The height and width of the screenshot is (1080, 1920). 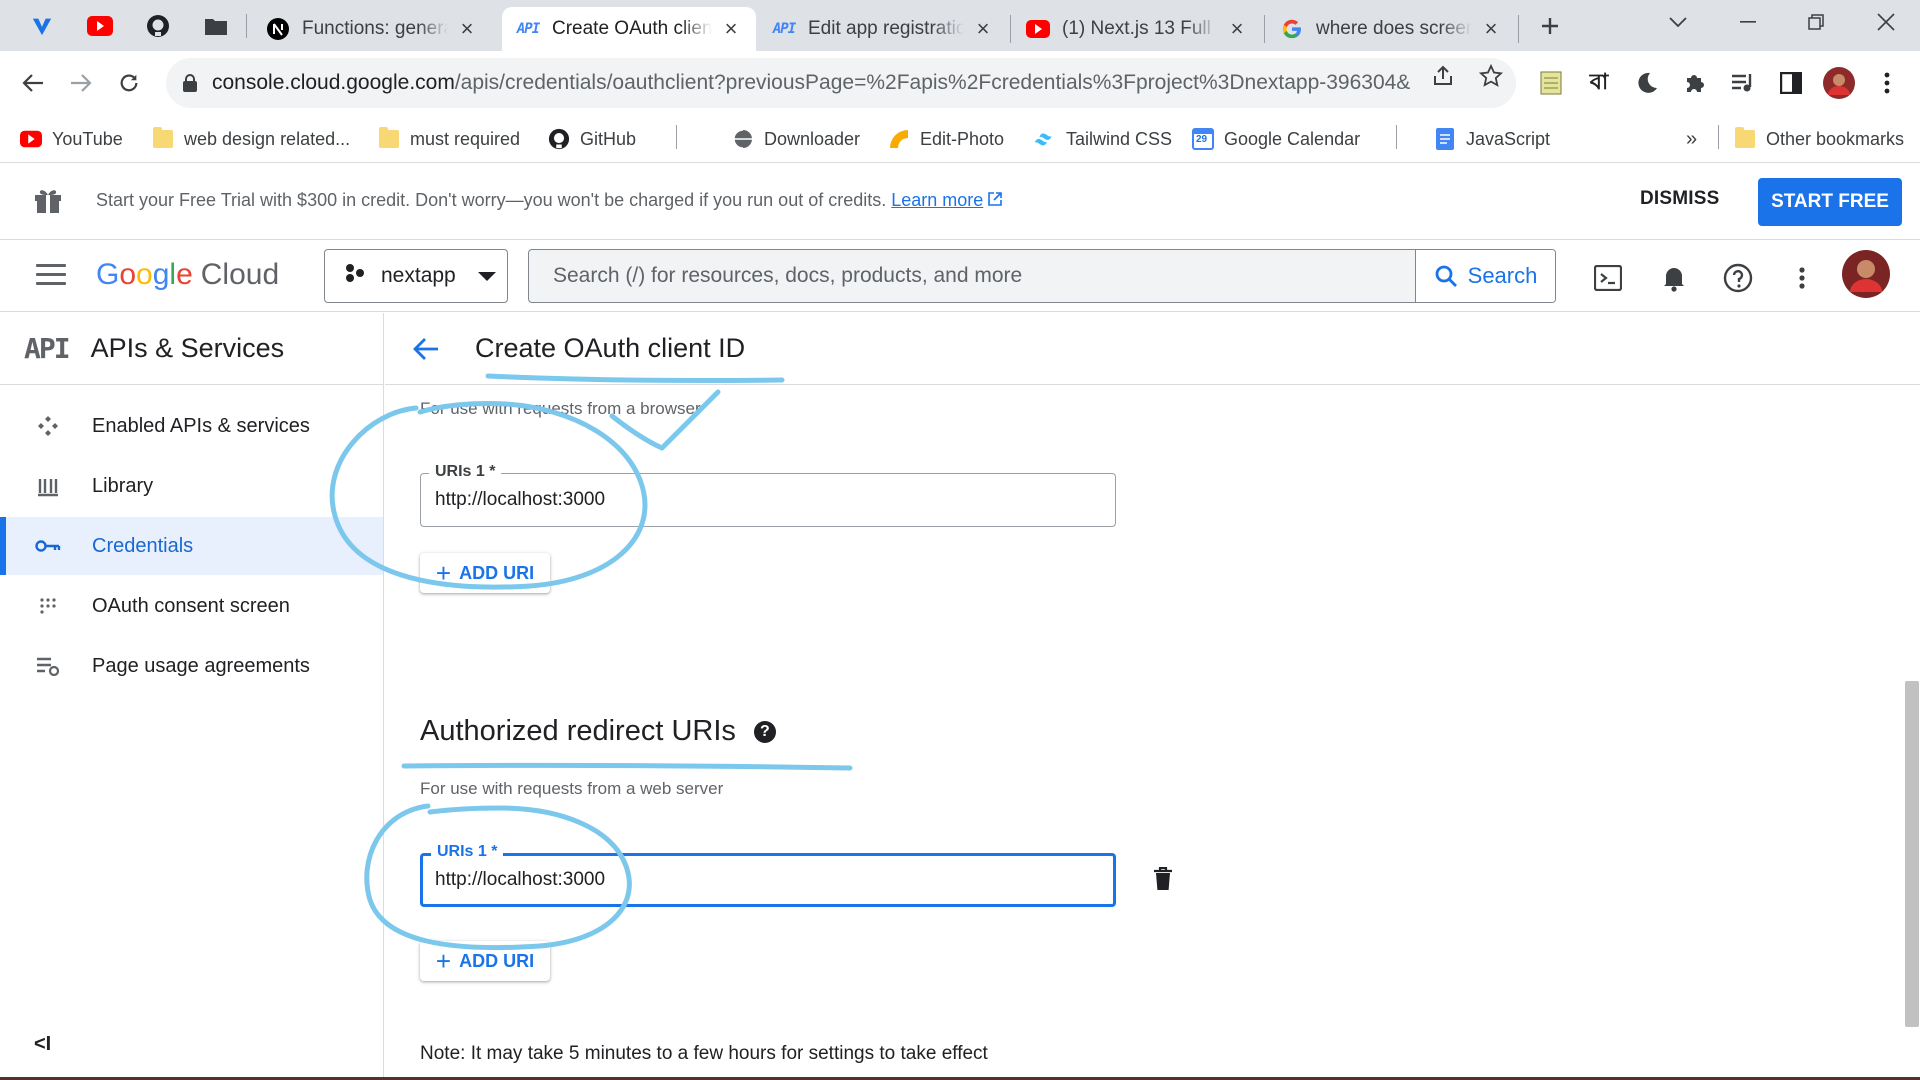 What do you see at coordinates (100, 26) in the screenshot?
I see `youtube-pinned-tab` at bounding box center [100, 26].